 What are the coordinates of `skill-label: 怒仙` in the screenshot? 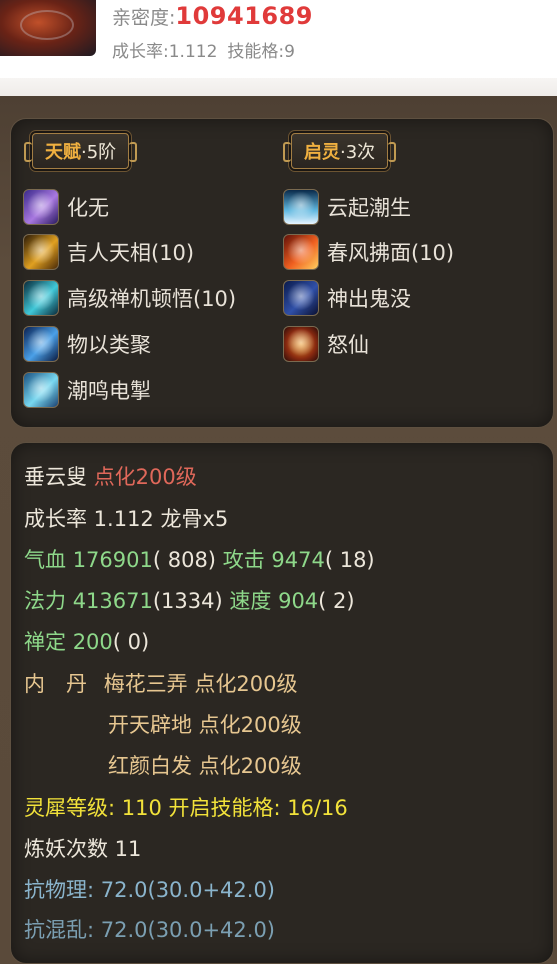 It's located at (348, 345).